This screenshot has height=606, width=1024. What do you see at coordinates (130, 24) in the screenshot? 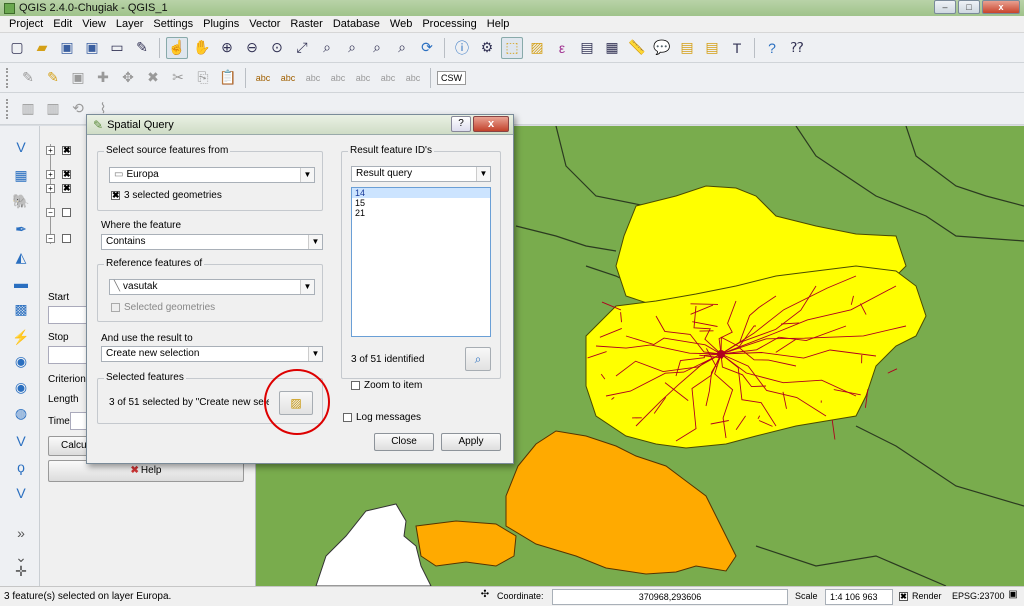
I see `menu-layer: Layer` at bounding box center [130, 24].